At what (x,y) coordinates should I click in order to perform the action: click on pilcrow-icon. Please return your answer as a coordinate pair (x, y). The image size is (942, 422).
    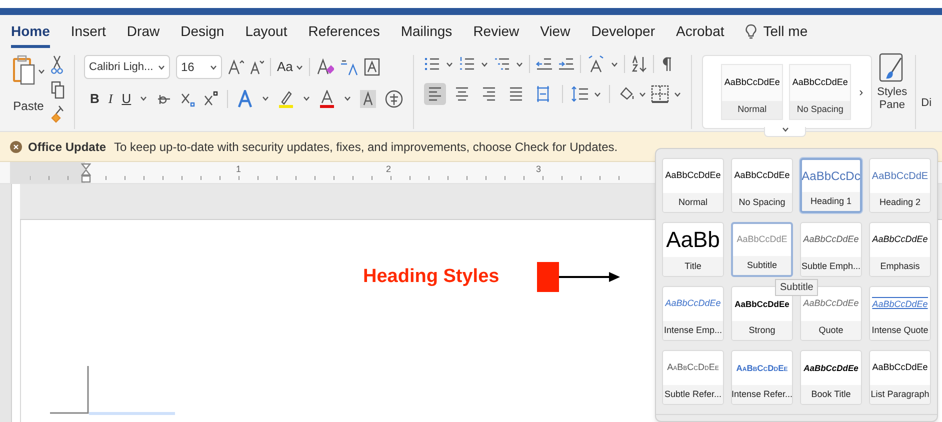
    Looking at the image, I should click on (666, 64).